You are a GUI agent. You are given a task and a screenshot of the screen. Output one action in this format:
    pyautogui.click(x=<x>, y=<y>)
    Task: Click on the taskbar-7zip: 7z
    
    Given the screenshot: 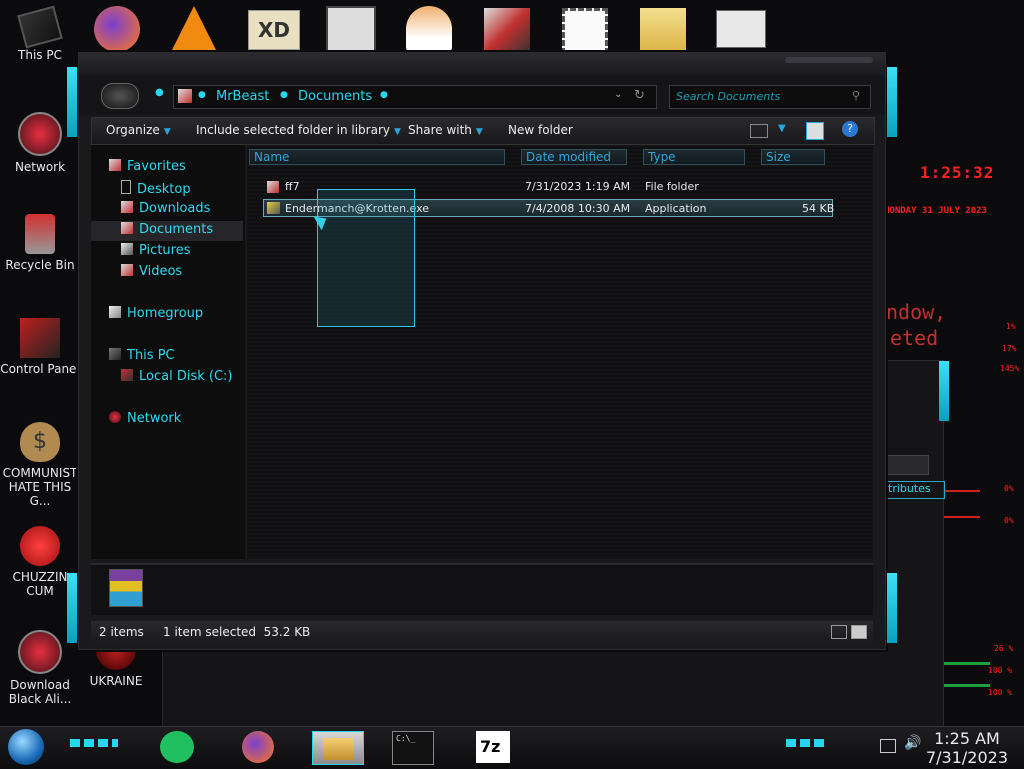 What is the action you would take?
    pyautogui.click(x=493, y=747)
    